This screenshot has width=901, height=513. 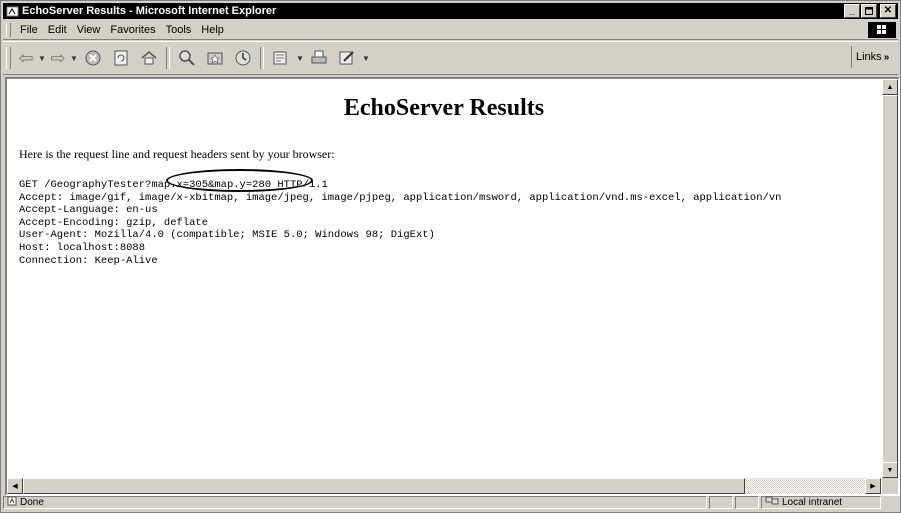 I want to click on header-line: Host: localhost:8088, so click(x=82, y=247).